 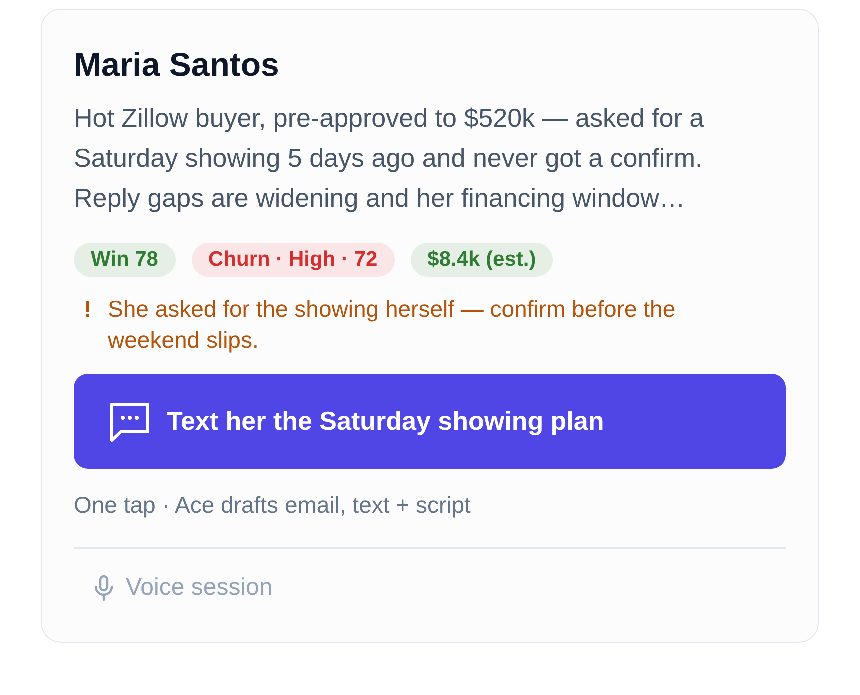 What do you see at coordinates (177, 65) in the screenshot?
I see `lead-name: Maria Santos` at bounding box center [177, 65].